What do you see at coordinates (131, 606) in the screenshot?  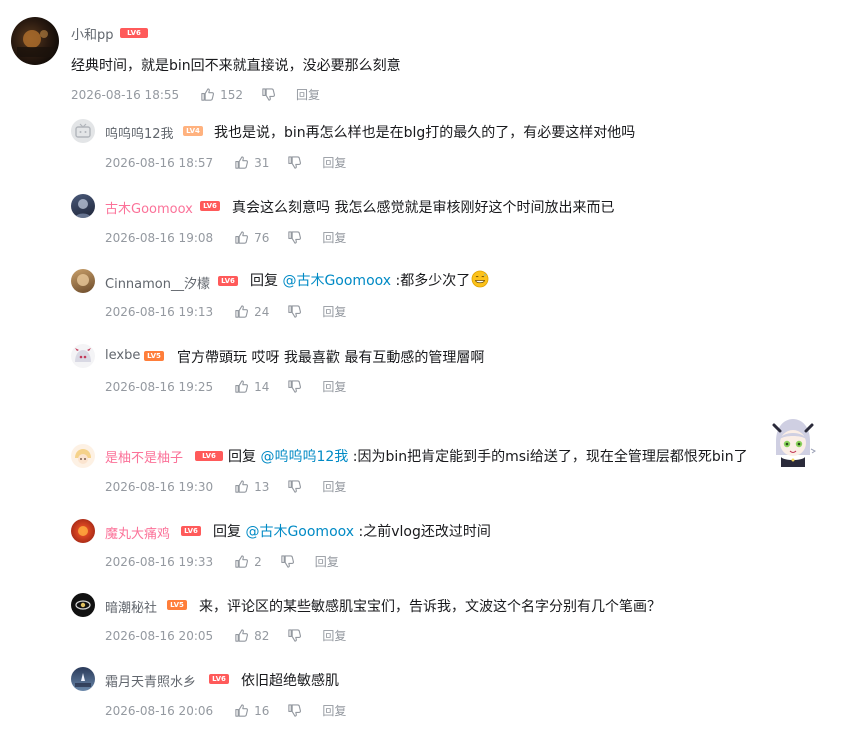 I see `username: 暗潮秘社` at bounding box center [131, 606].